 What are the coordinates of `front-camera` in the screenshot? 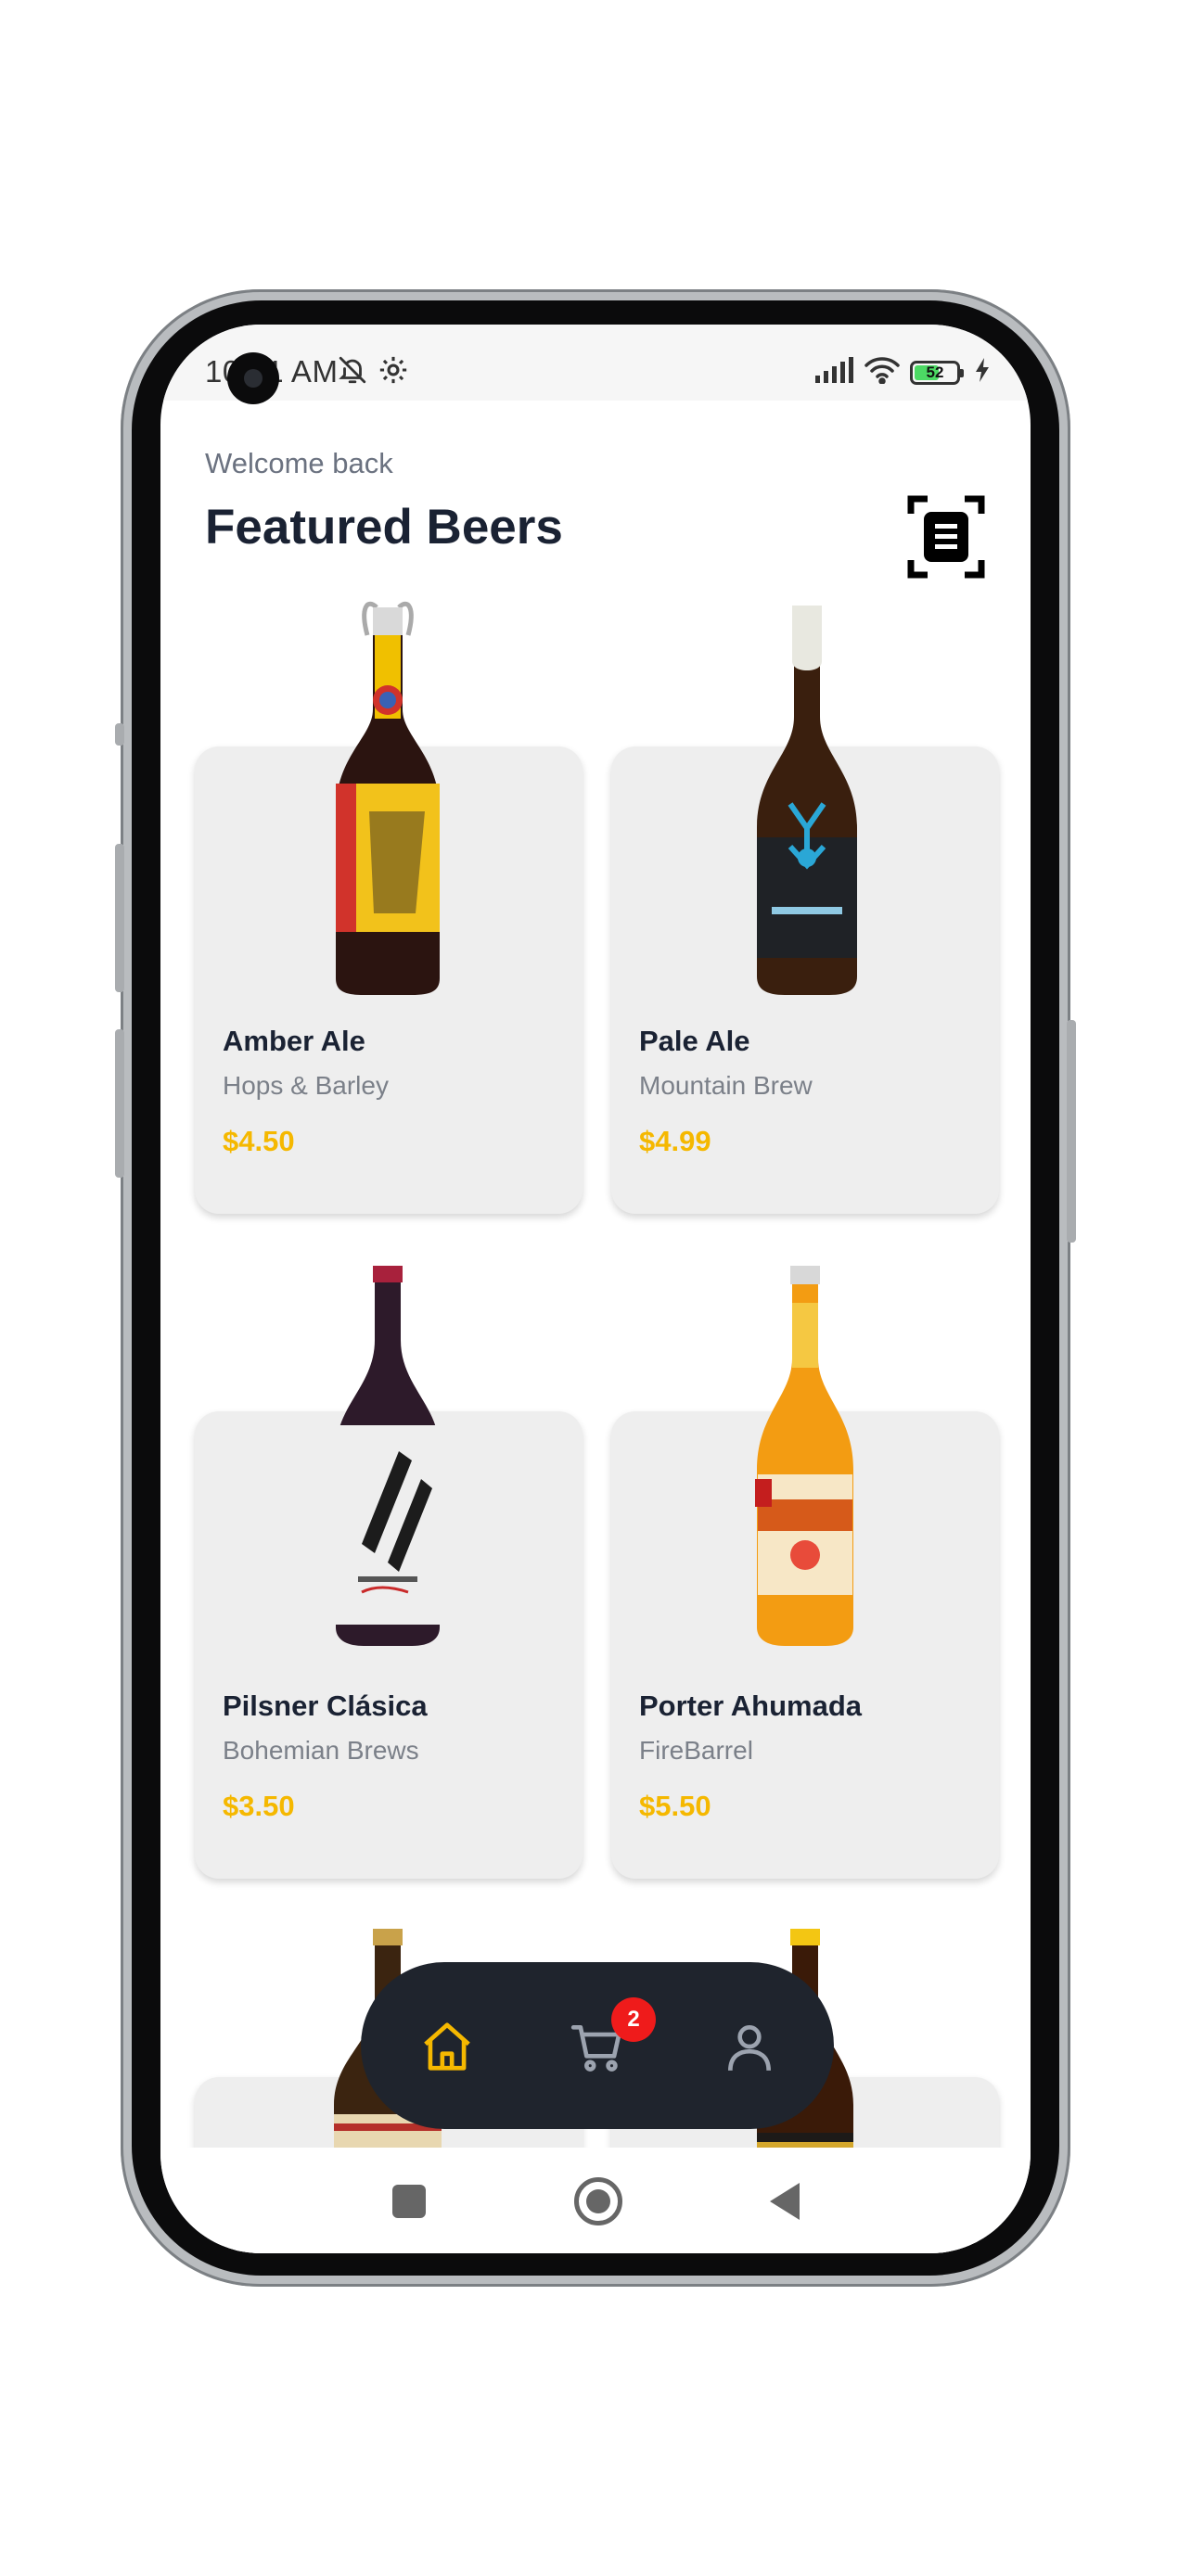 It's located at (253, 378).